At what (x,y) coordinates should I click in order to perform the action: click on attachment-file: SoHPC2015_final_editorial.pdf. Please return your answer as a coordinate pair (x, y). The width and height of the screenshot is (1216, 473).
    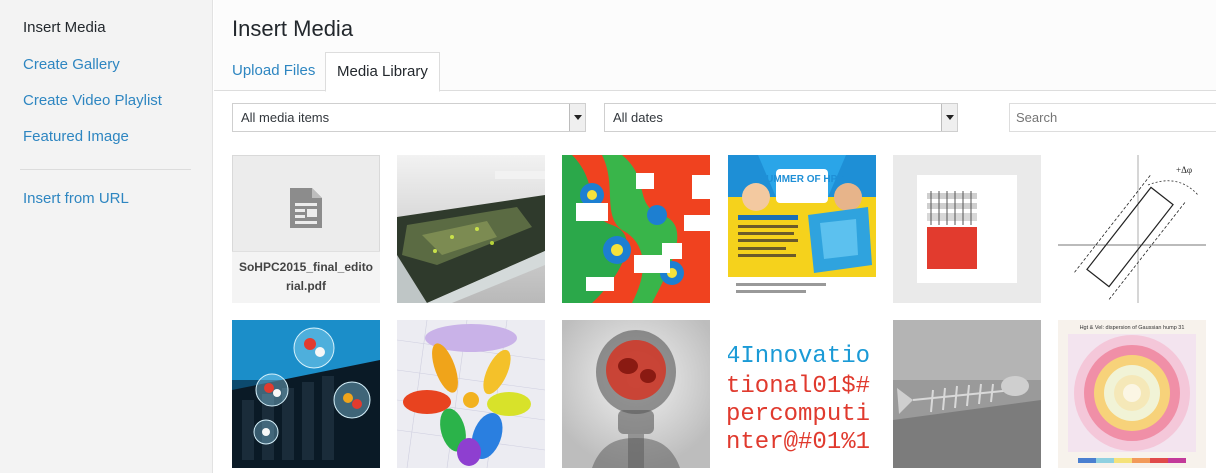
    Looking at the image, I should click on (306, 229).